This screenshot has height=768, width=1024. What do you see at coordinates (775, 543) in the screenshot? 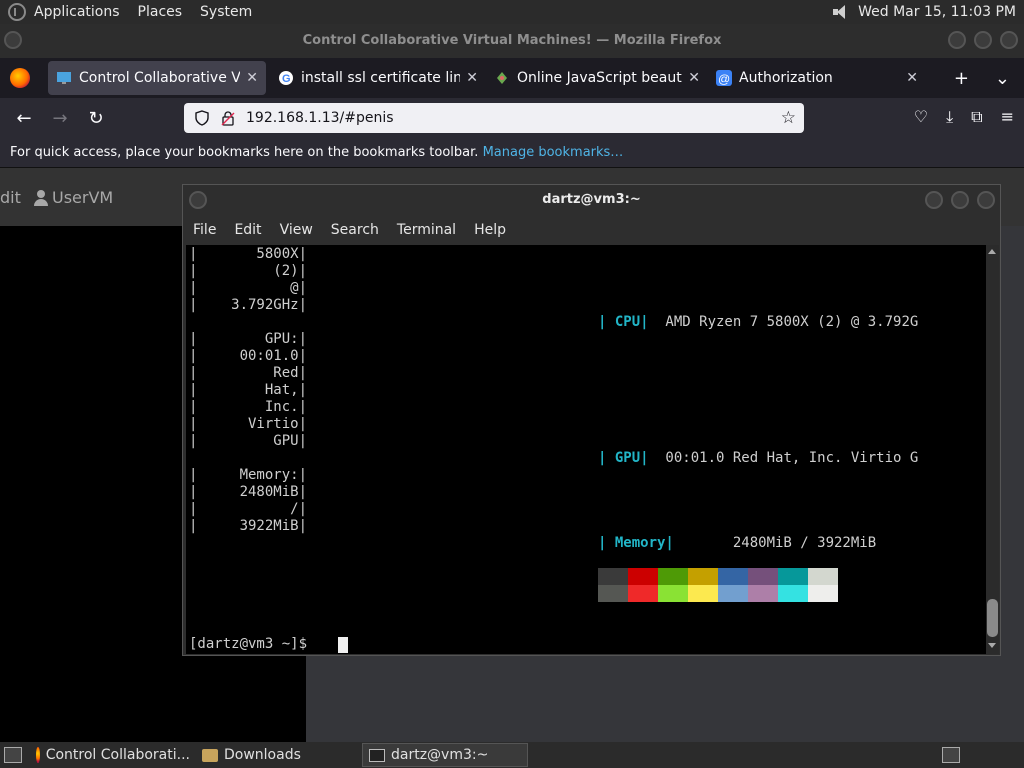
I see `memory-value: 2480MiB / 3922MiB` at bounding box center [775, 543].